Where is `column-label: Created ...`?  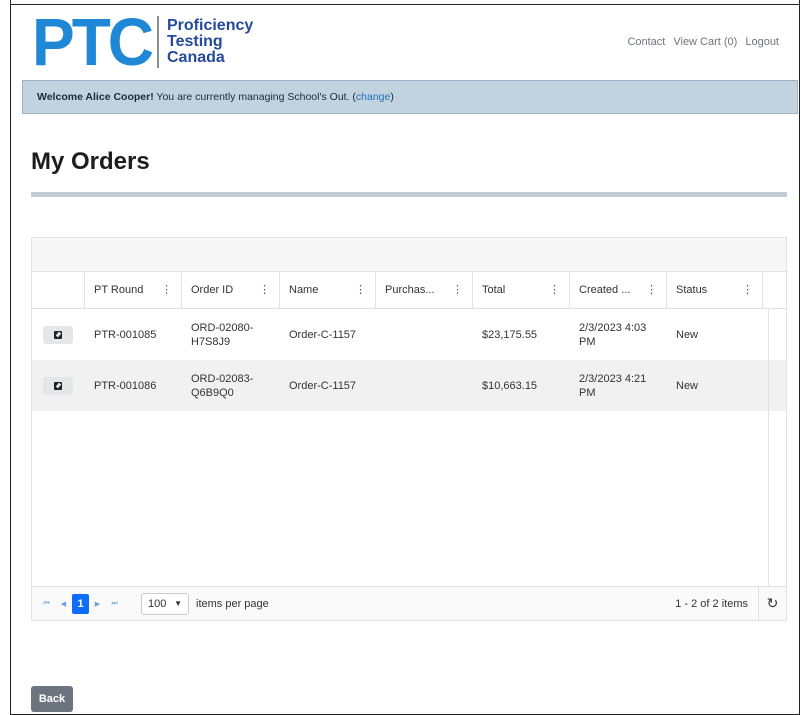
column-label: Created ... is located at coordinates (605, 290).